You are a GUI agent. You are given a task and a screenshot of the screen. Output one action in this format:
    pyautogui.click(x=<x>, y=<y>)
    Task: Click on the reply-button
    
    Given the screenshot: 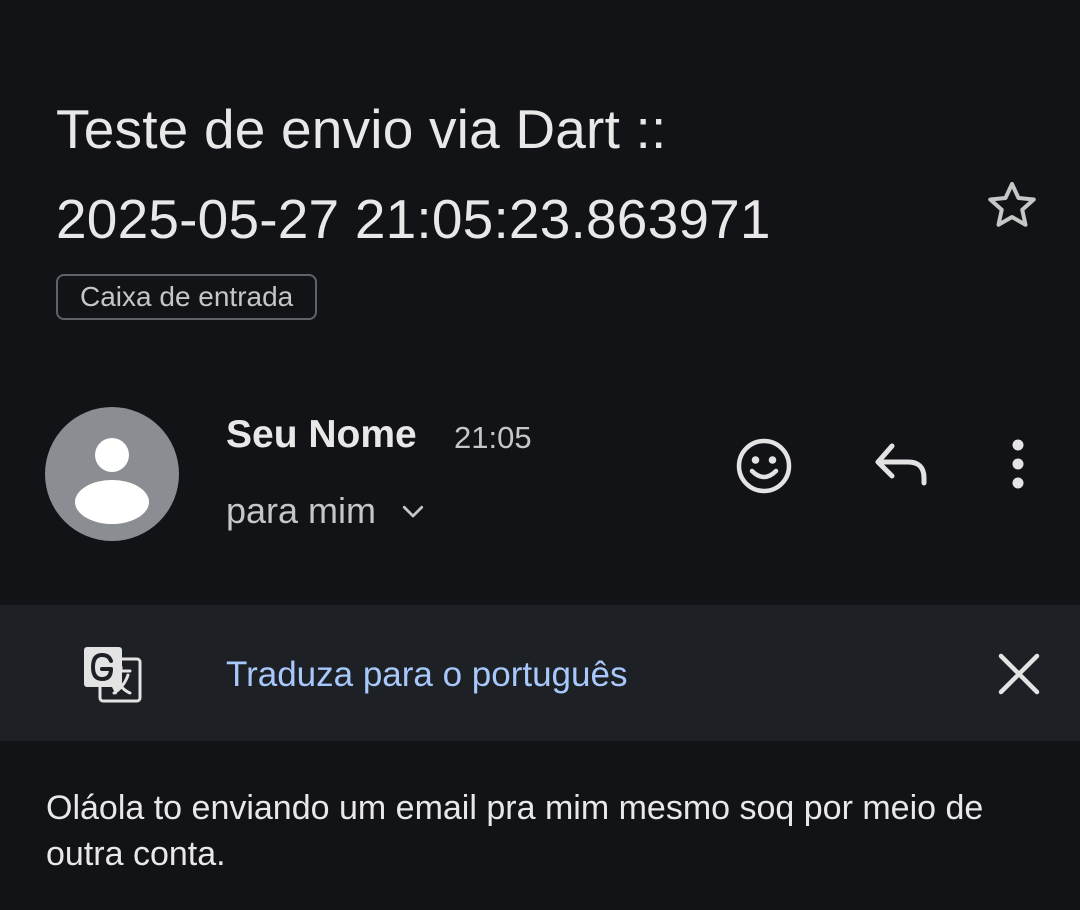 What is the action you would take?
    pyautogui.click(x=901, y=464)
    